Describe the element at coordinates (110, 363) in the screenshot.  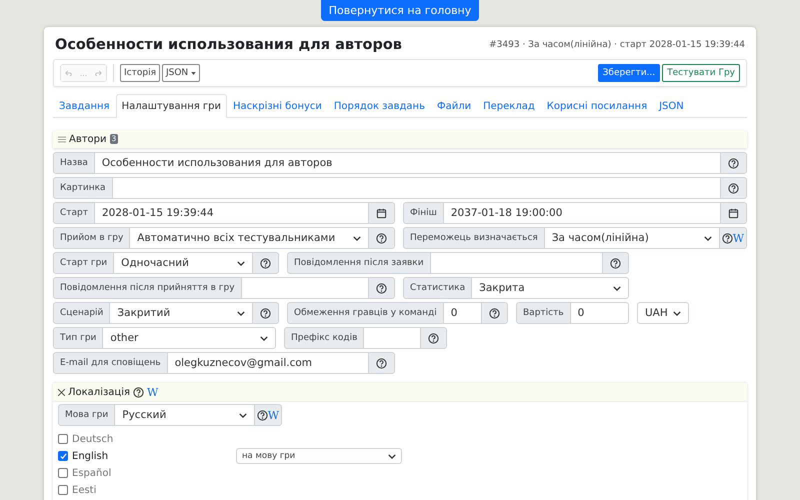
I see `field-label: E-mail для сповіщень` at that location.